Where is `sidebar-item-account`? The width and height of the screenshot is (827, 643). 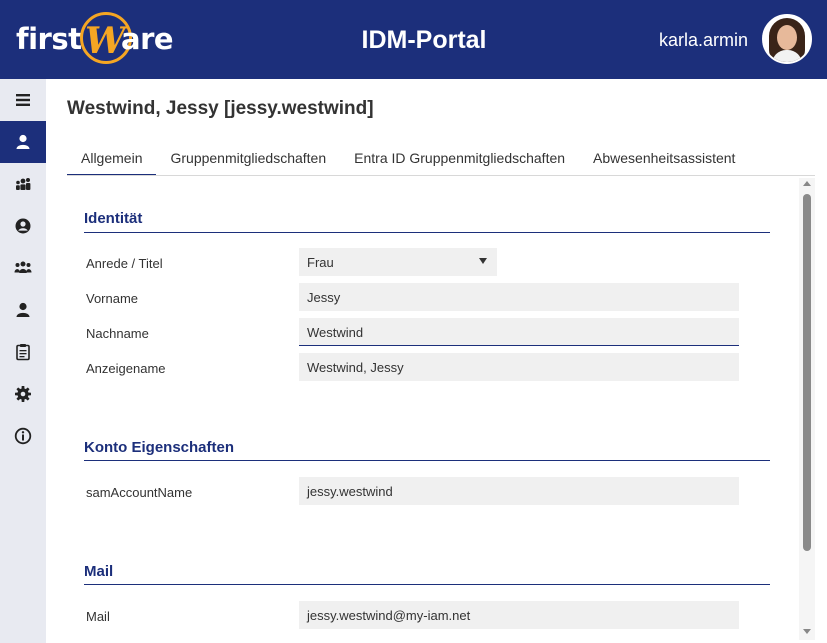 sidebar-item-account is located at coordinates (23, 226).